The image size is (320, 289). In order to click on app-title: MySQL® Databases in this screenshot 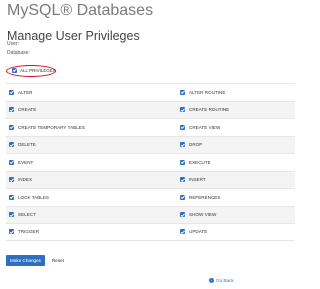, I will do `click(80, 10)`.